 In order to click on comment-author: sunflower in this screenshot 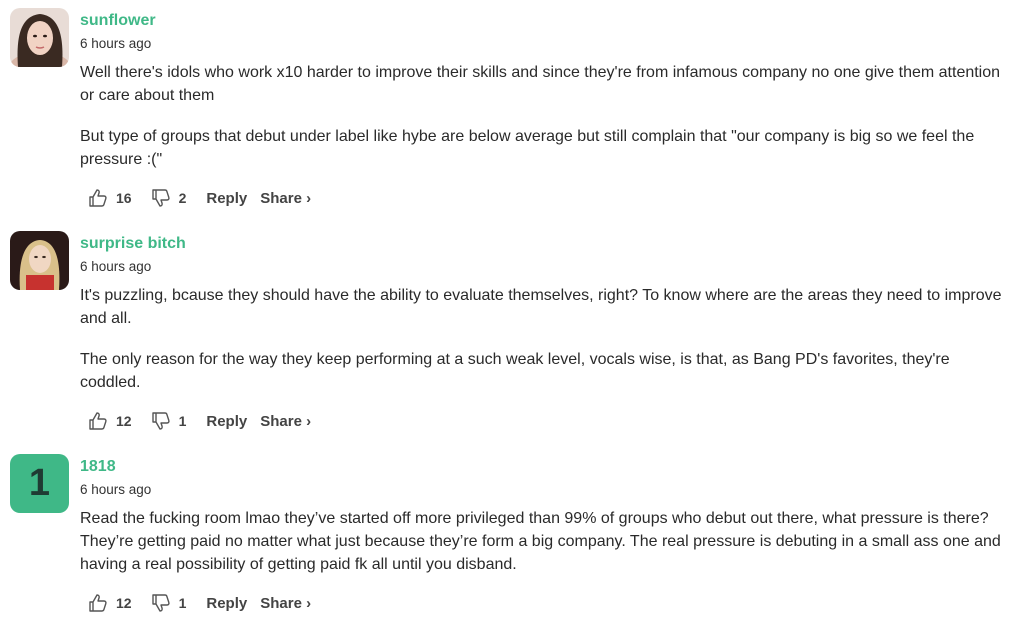, I will do `click(547, 19)`.